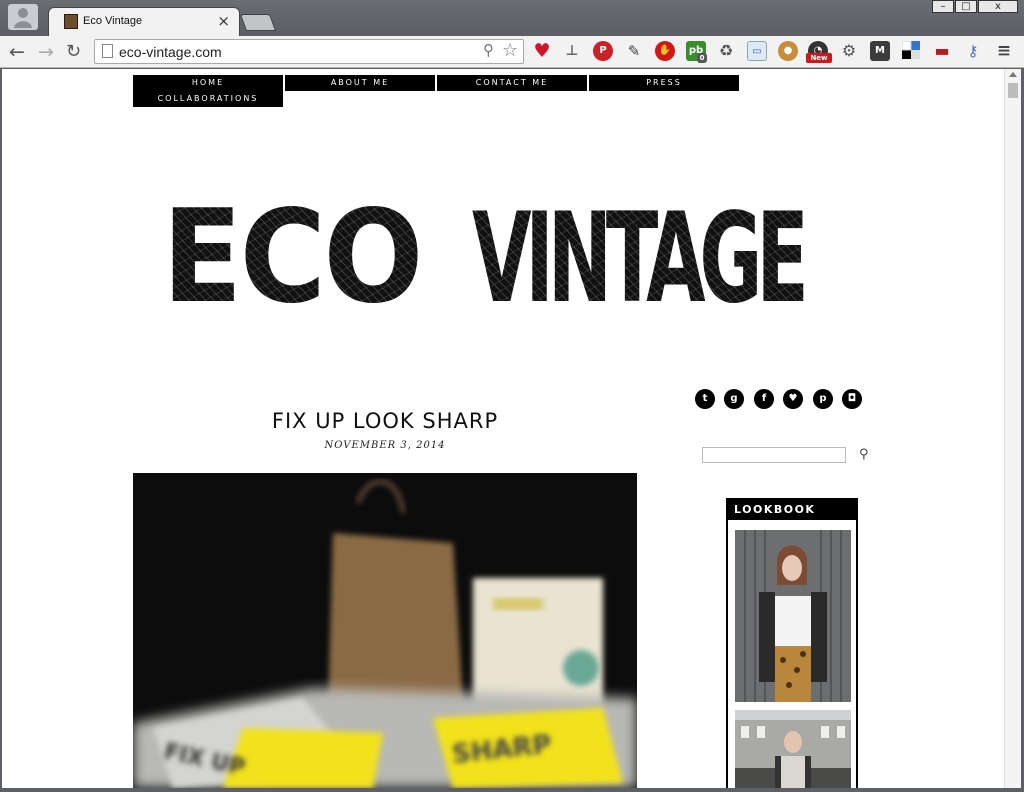 The width and height of the screenshot is (1024, 792). I want to click on new-tab-button, so click(258, 22).